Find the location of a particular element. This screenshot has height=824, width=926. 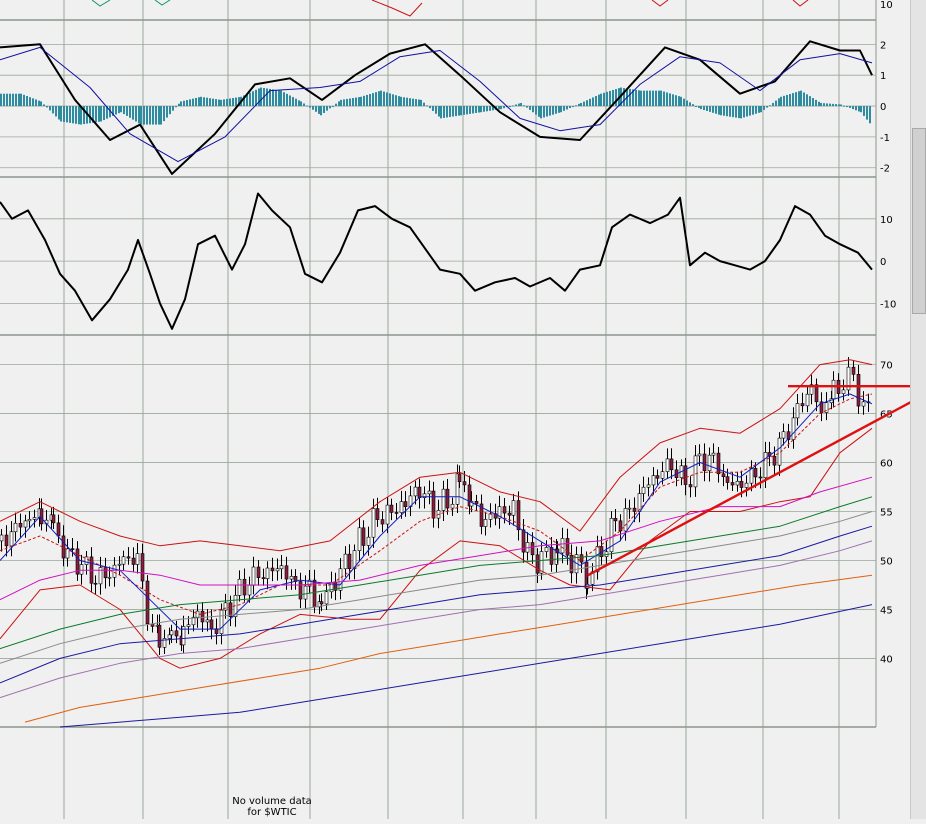

momentum-tick-label: 10 is located at coordinates (886, 220).